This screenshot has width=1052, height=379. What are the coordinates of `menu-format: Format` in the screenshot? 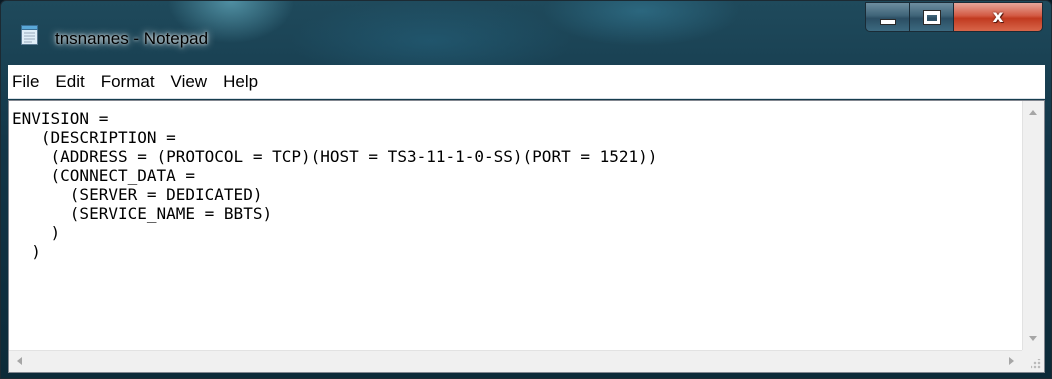 It's located at (128, 82).